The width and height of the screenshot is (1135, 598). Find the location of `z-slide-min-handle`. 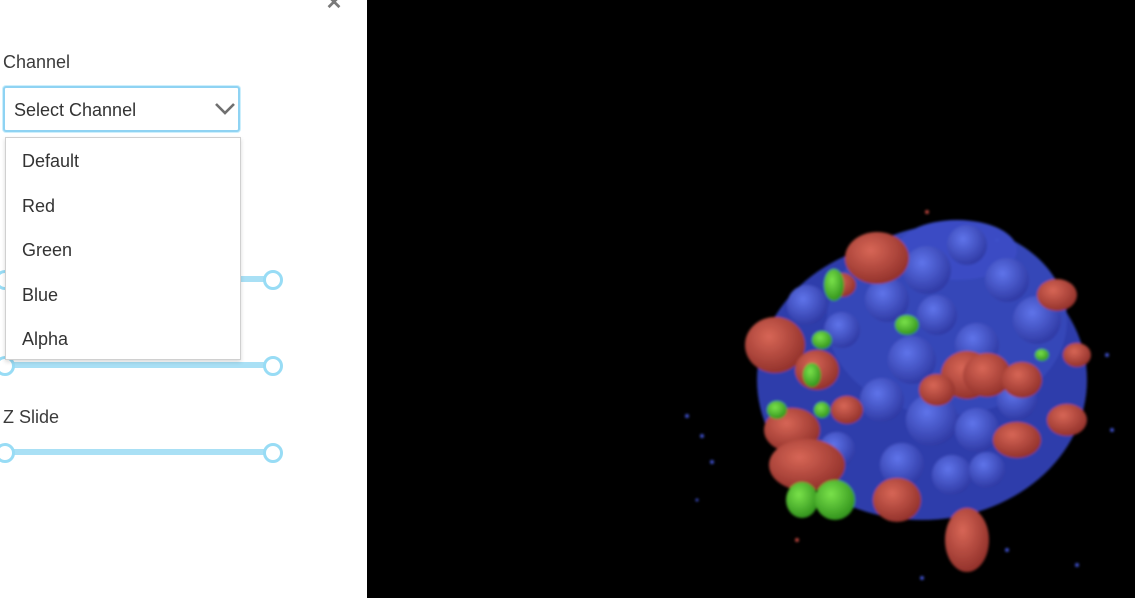

z-slide-min-handle is located at coordinates (7, 453).